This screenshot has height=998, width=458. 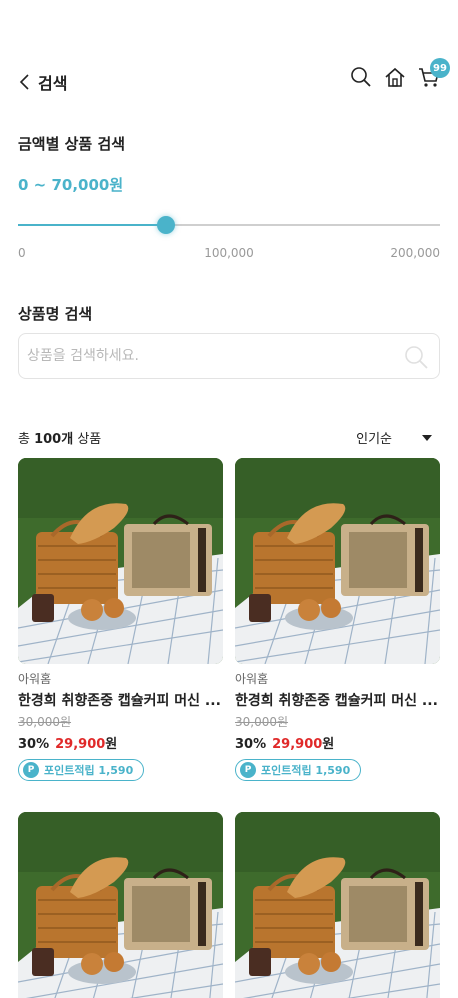 I want to click on slider-scale: 0 100,000 200,000, so click(x=229, y=254).